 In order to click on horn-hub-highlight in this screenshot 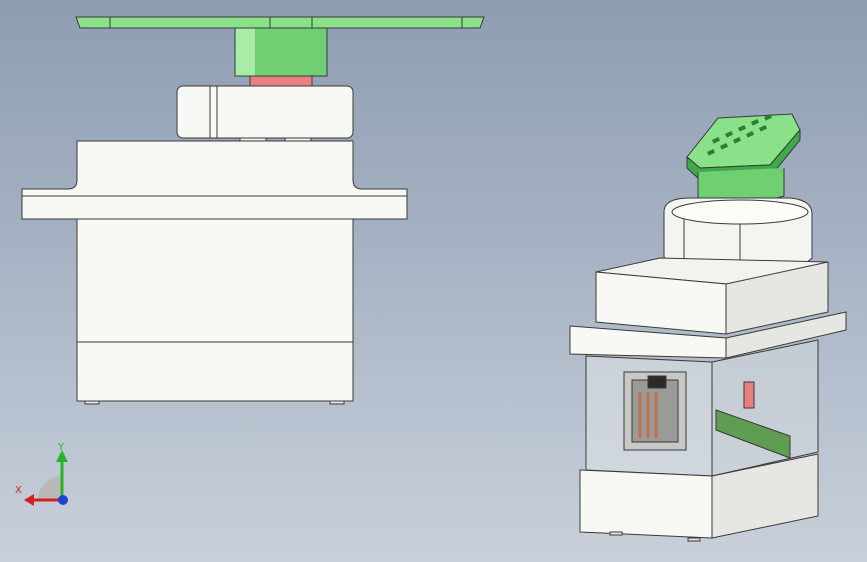, I will do `click(245, 52)`.